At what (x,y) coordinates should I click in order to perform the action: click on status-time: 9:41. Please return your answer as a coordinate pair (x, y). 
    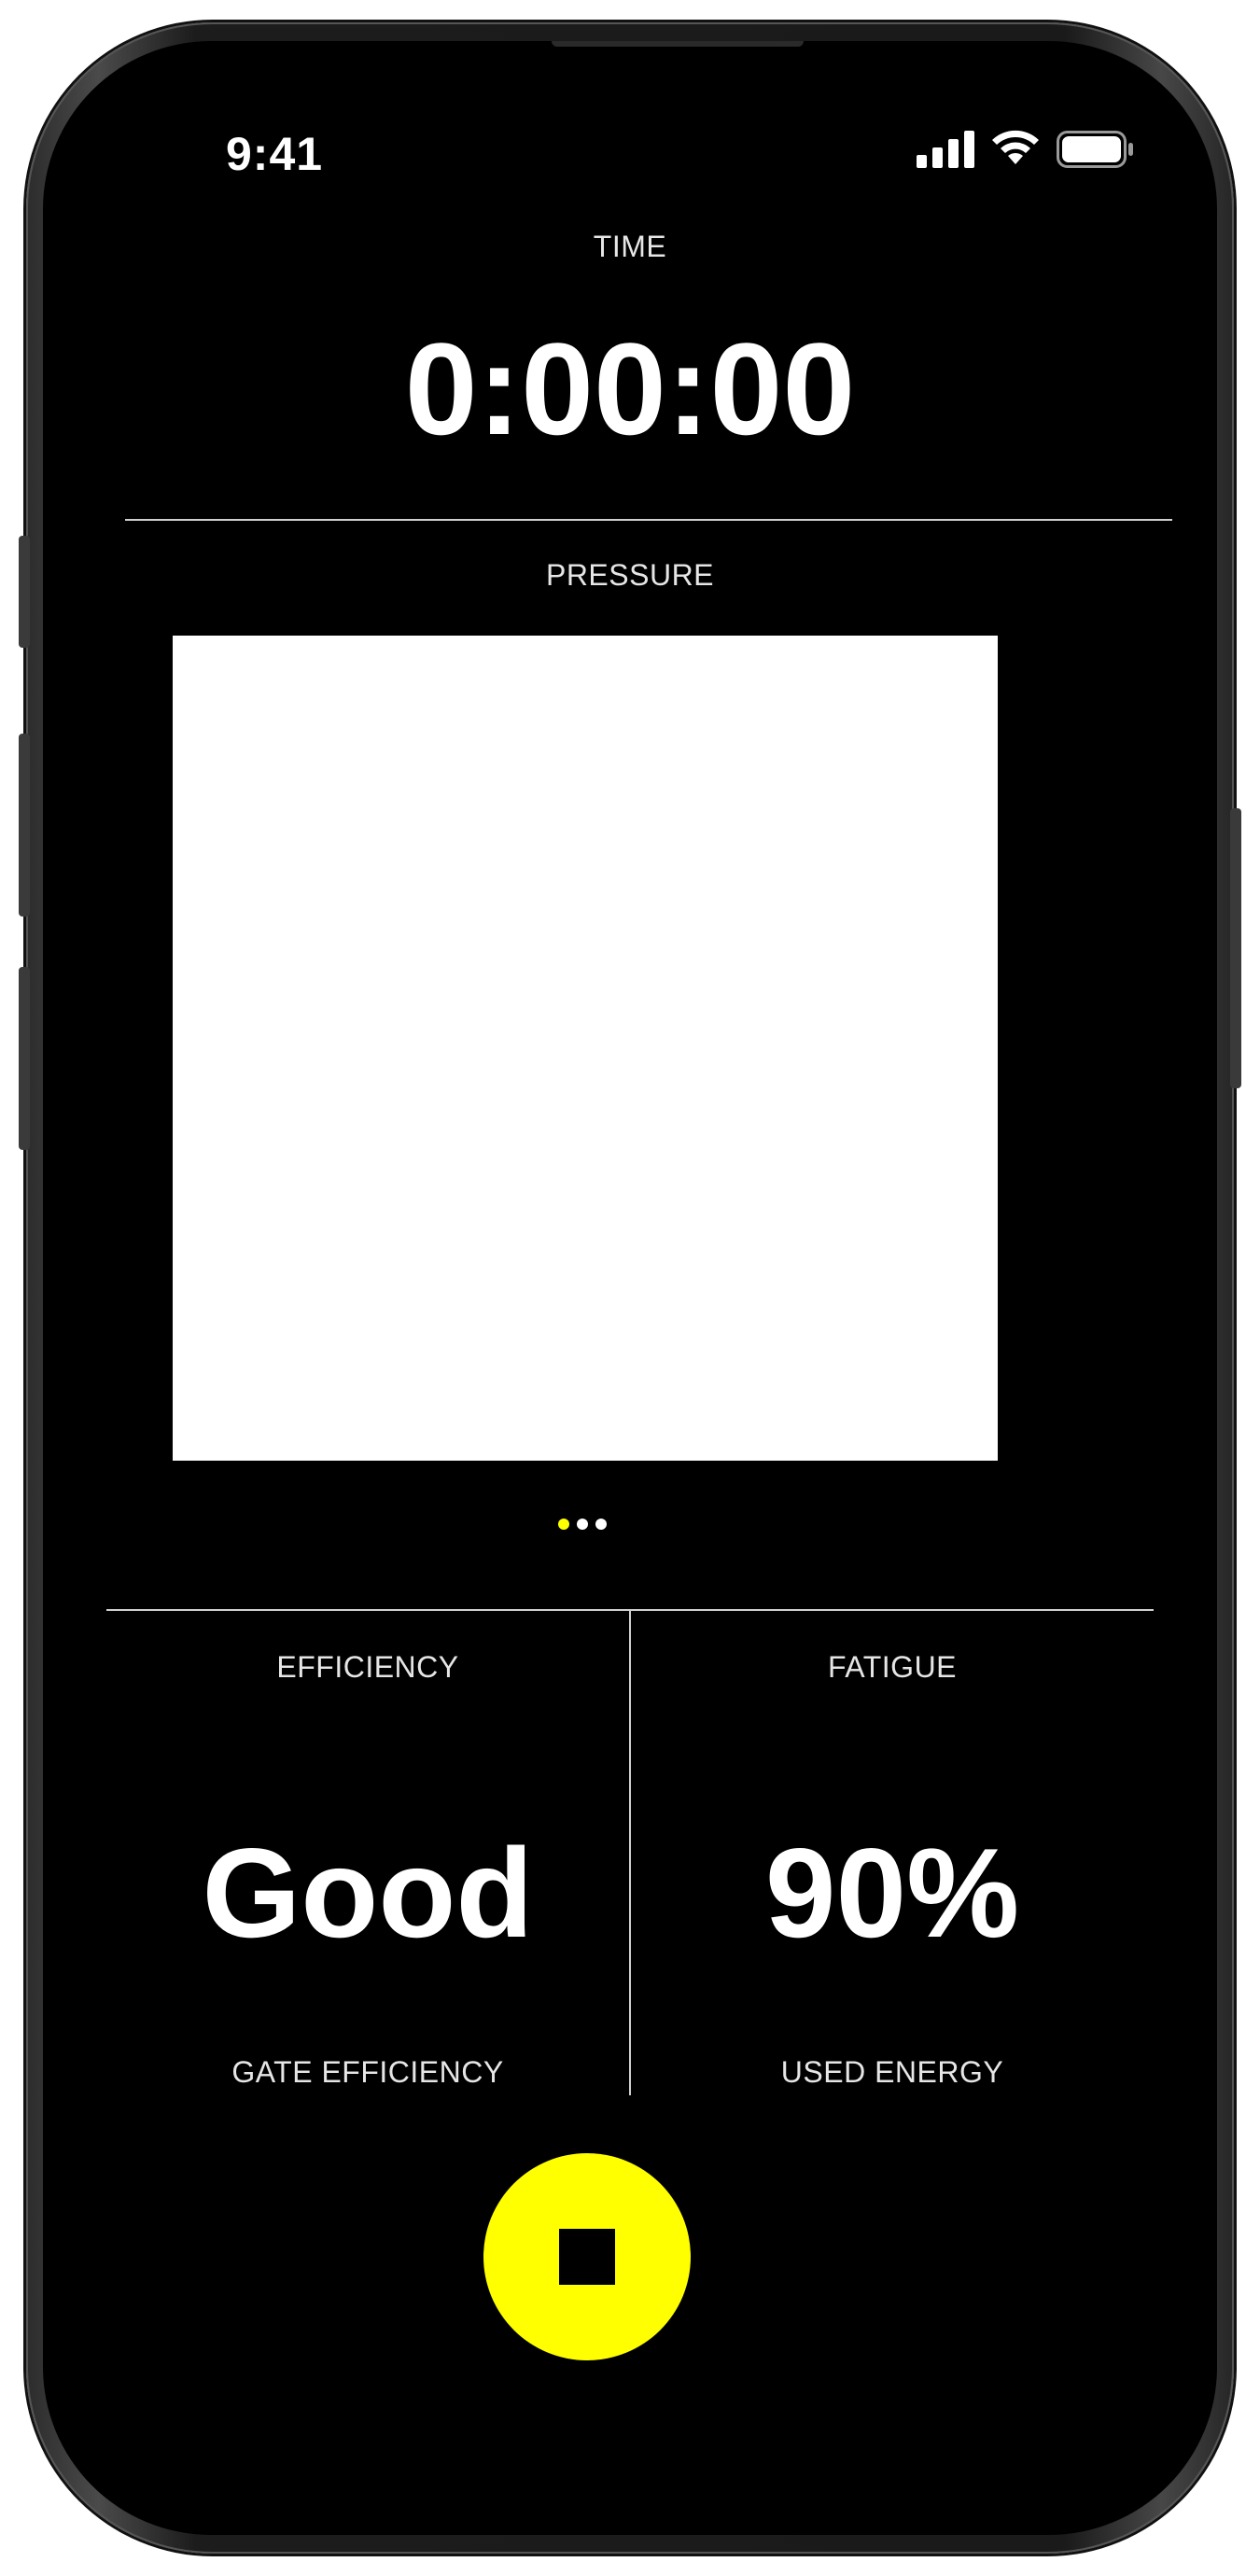
    Looking at the image, I should click on (275, 154).